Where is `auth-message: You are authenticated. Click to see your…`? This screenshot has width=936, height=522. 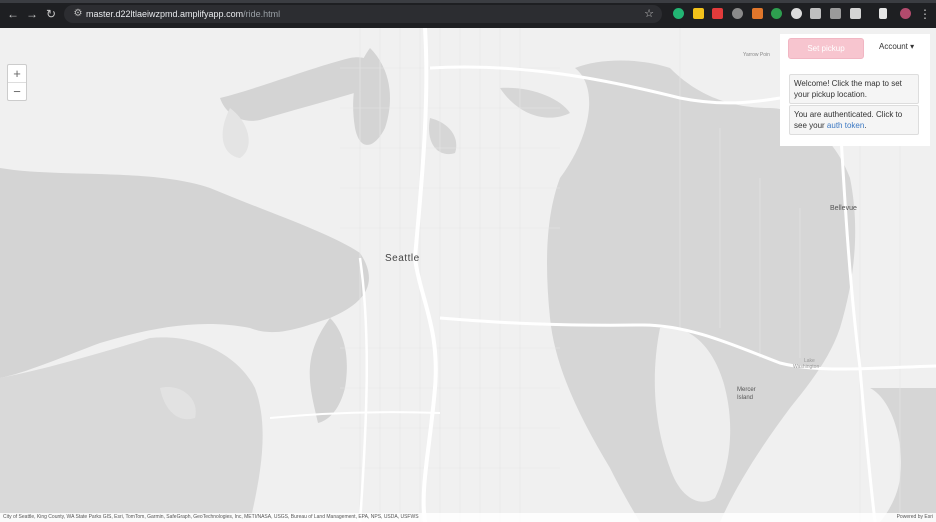
auth-message: You are authenticated. Click to see your… is located at coordinates (854, 120).